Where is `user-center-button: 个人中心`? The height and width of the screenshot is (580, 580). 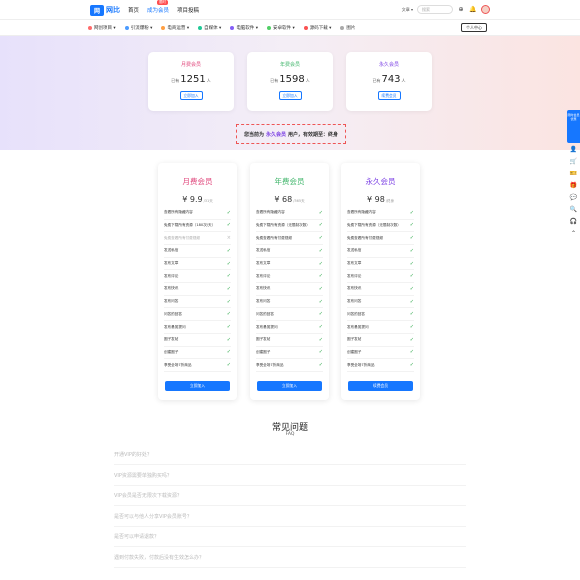 user-center-button: 个人中心 is located at coordinates (474, 27).